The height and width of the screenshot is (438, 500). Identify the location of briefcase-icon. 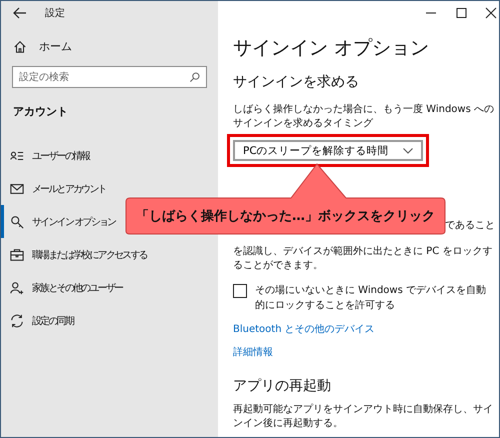
(17, 255).